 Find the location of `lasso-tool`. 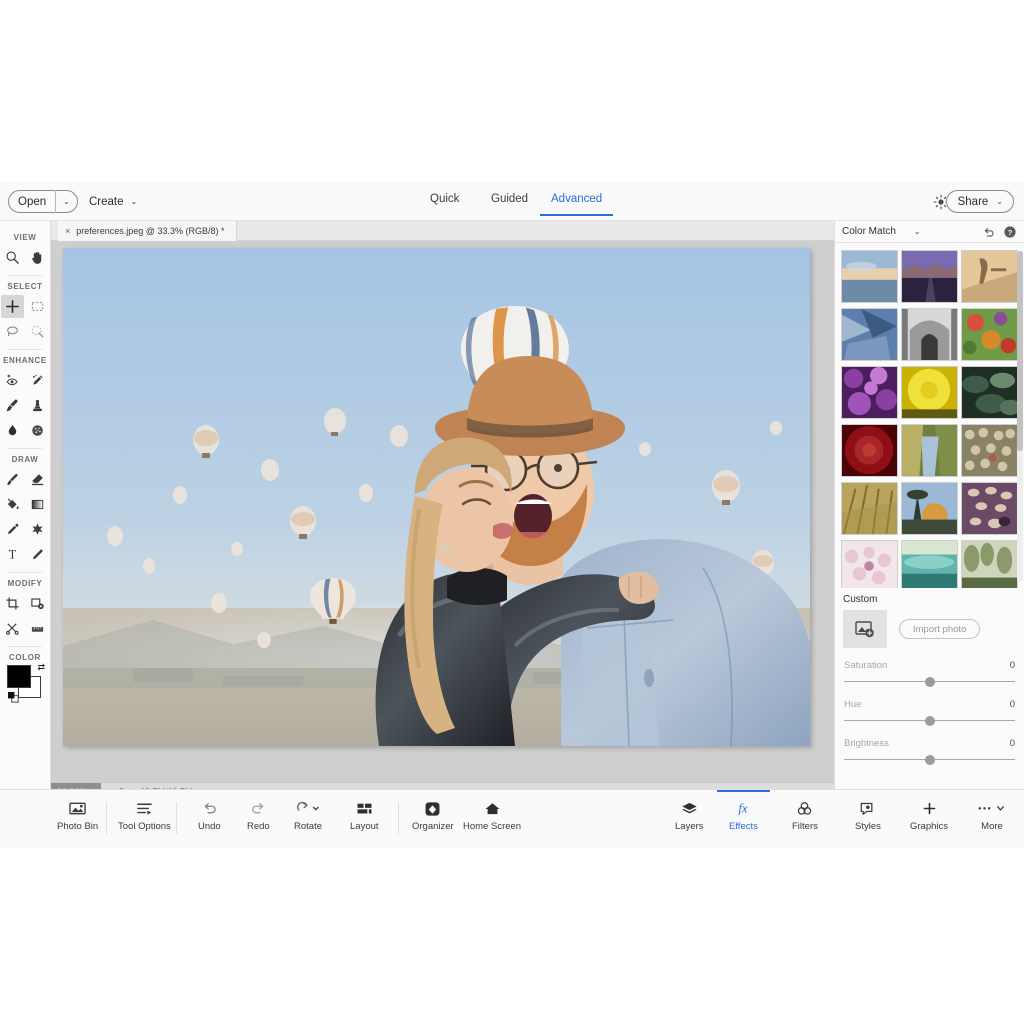

lasso-tool is located at coordinates (12, 331).